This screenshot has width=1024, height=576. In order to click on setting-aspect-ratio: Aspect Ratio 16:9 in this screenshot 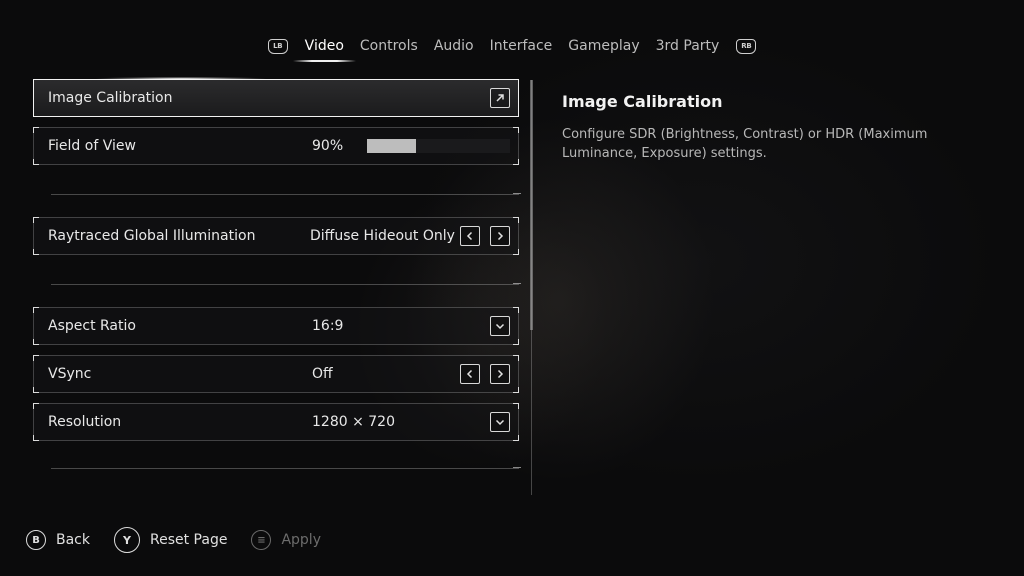, I will do `click(276, 326)`.